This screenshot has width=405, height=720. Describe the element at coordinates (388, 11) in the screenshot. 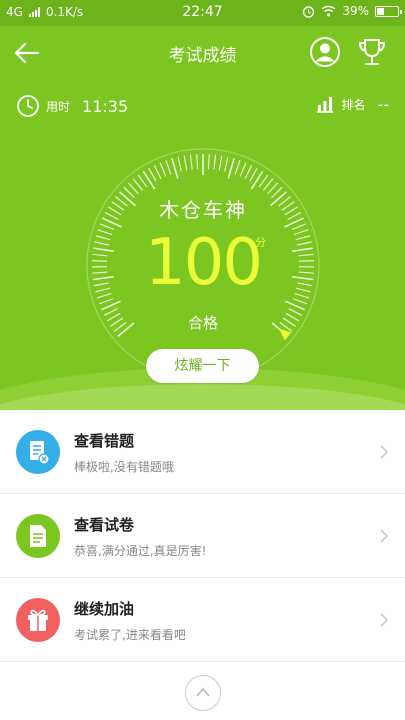

I see `battery-icon` at that location.